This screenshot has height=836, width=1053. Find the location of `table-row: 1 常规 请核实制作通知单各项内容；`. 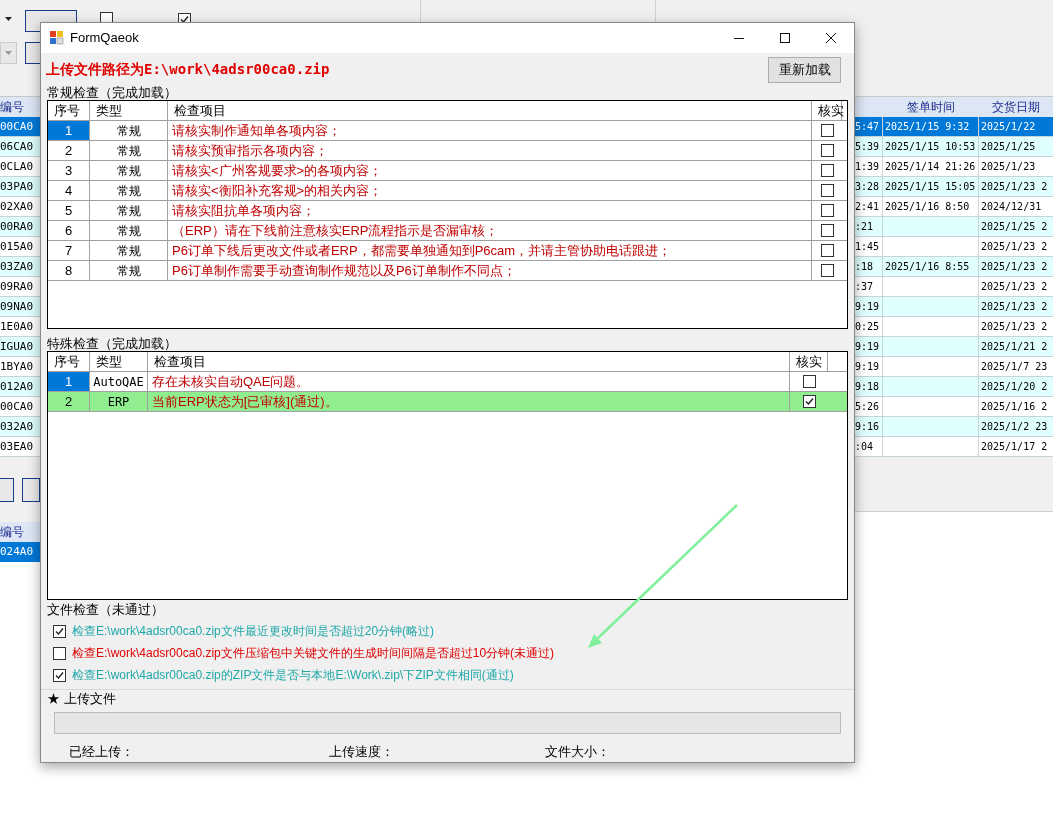

table-row: 1 常规 请核实制作通知单各项内容； is located at coordinates (447, 131).